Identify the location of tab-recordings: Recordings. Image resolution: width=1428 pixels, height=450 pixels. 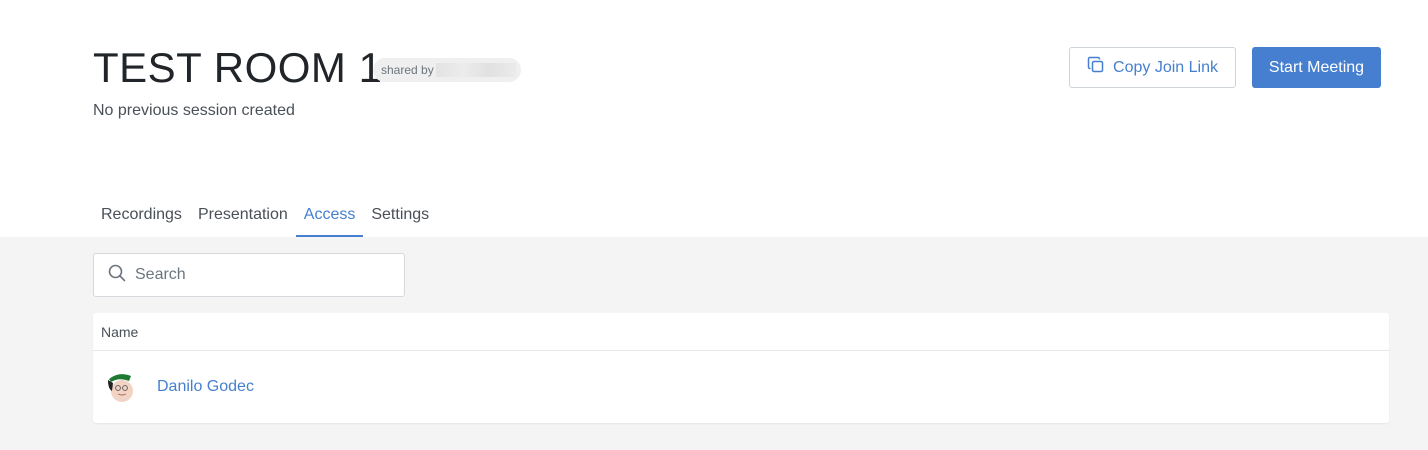
(141, 217).